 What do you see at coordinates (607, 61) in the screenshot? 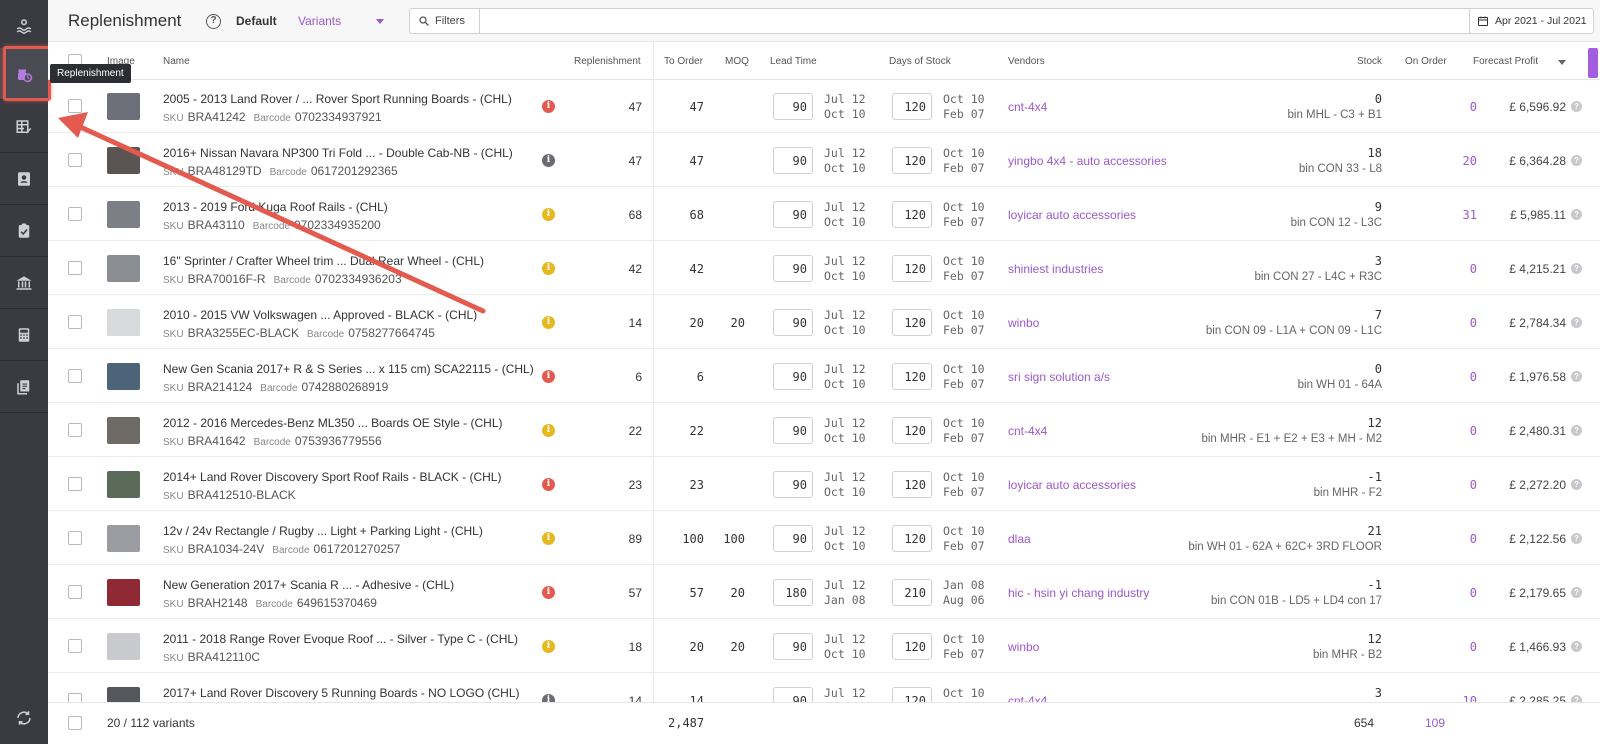
I see `column-header-replenishment: Replenishment` at bounding box center [607, 61].